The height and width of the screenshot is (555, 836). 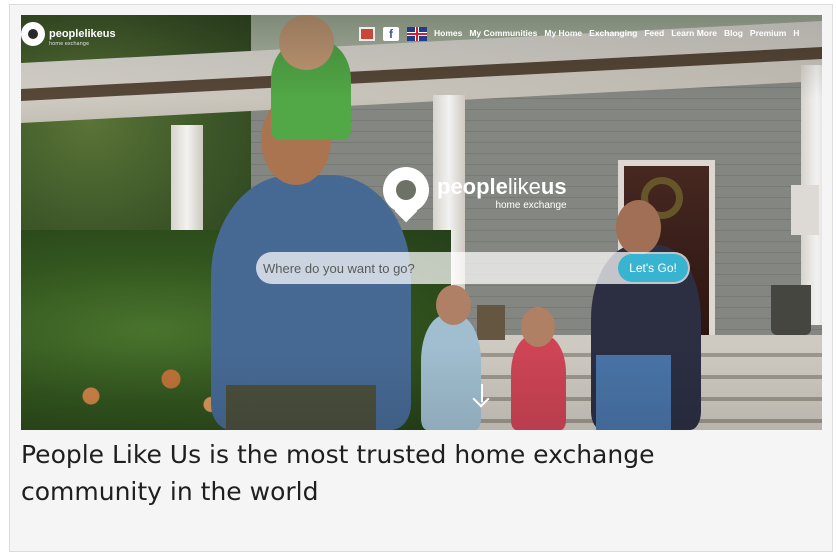 I want to click on logo-us: us, so click(x=553, y=186).